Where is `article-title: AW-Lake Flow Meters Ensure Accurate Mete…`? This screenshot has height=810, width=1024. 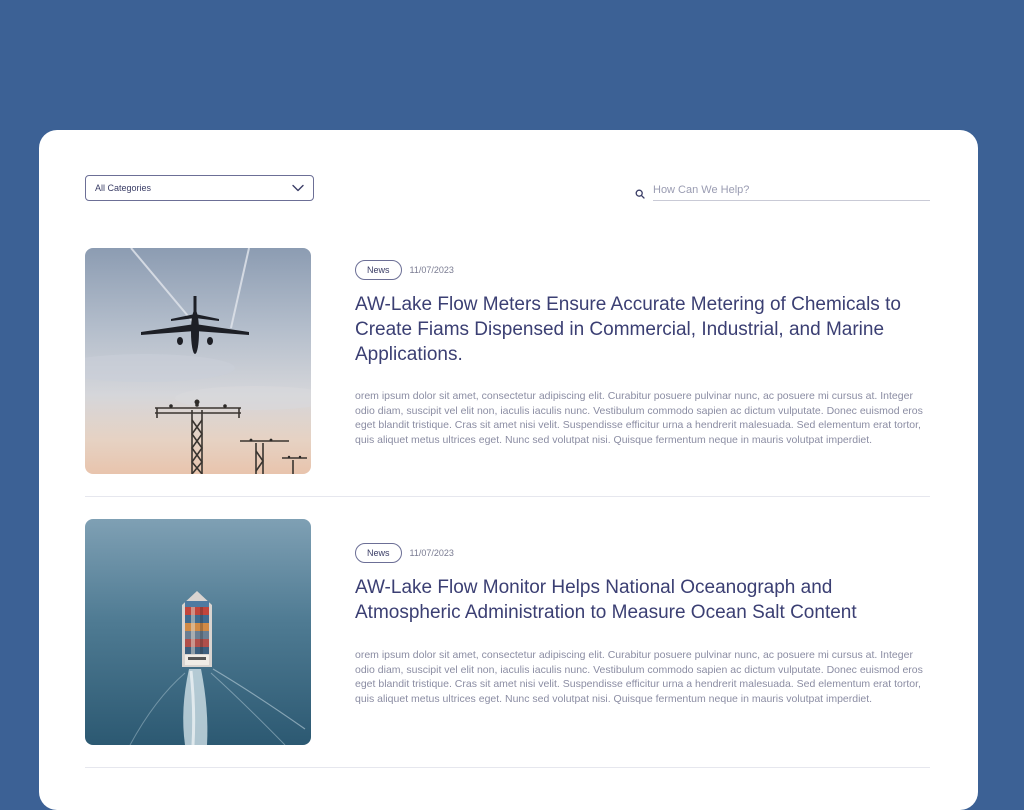
article-title: AW-Lake Flow Meters Ensure Accurate Mete… is located at coordinates (642, 329).